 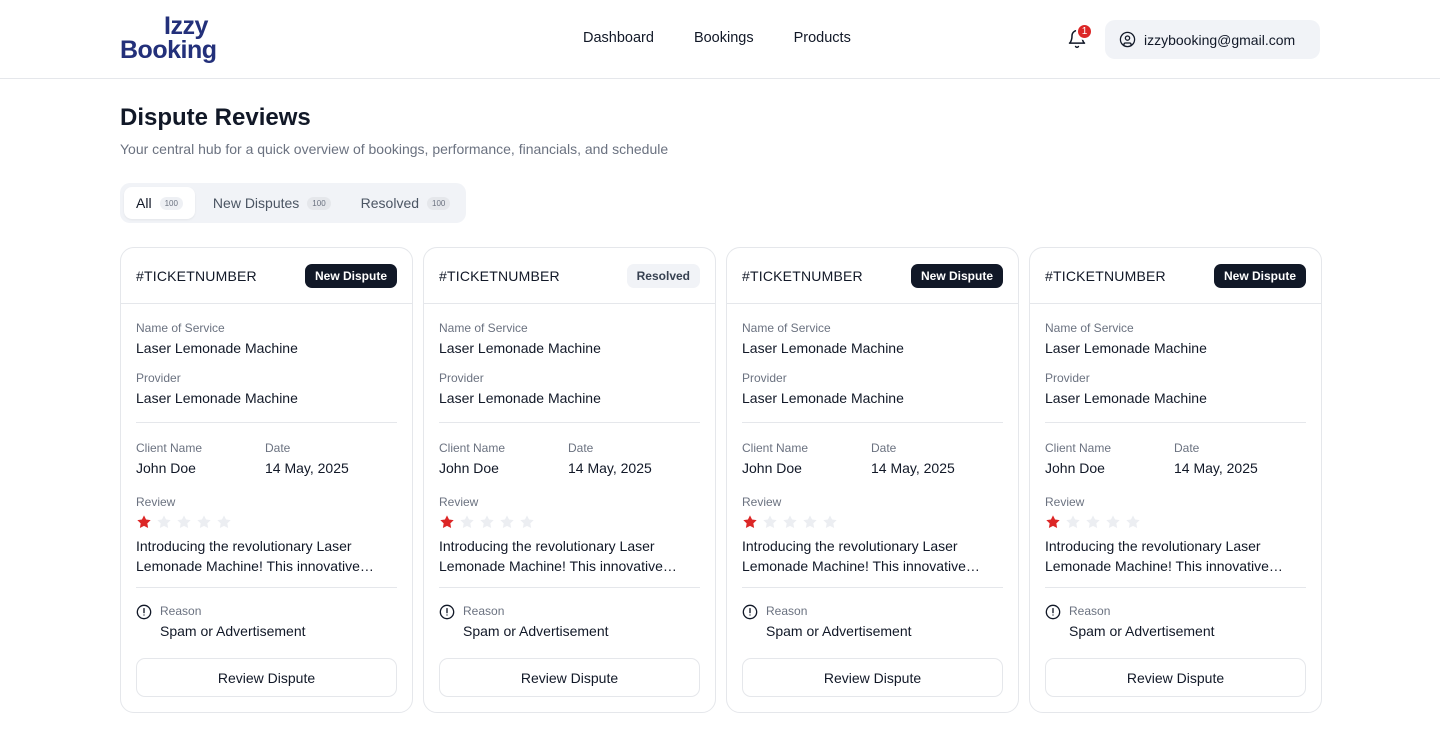 I want to click on izzy-booking-logo: Izzy Booking, so click(x=168, y=39).